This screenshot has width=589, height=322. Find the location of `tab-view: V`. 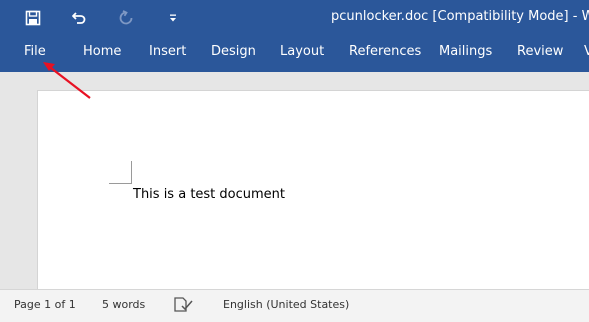

tab-view: V is located at coordinates (586, 51).